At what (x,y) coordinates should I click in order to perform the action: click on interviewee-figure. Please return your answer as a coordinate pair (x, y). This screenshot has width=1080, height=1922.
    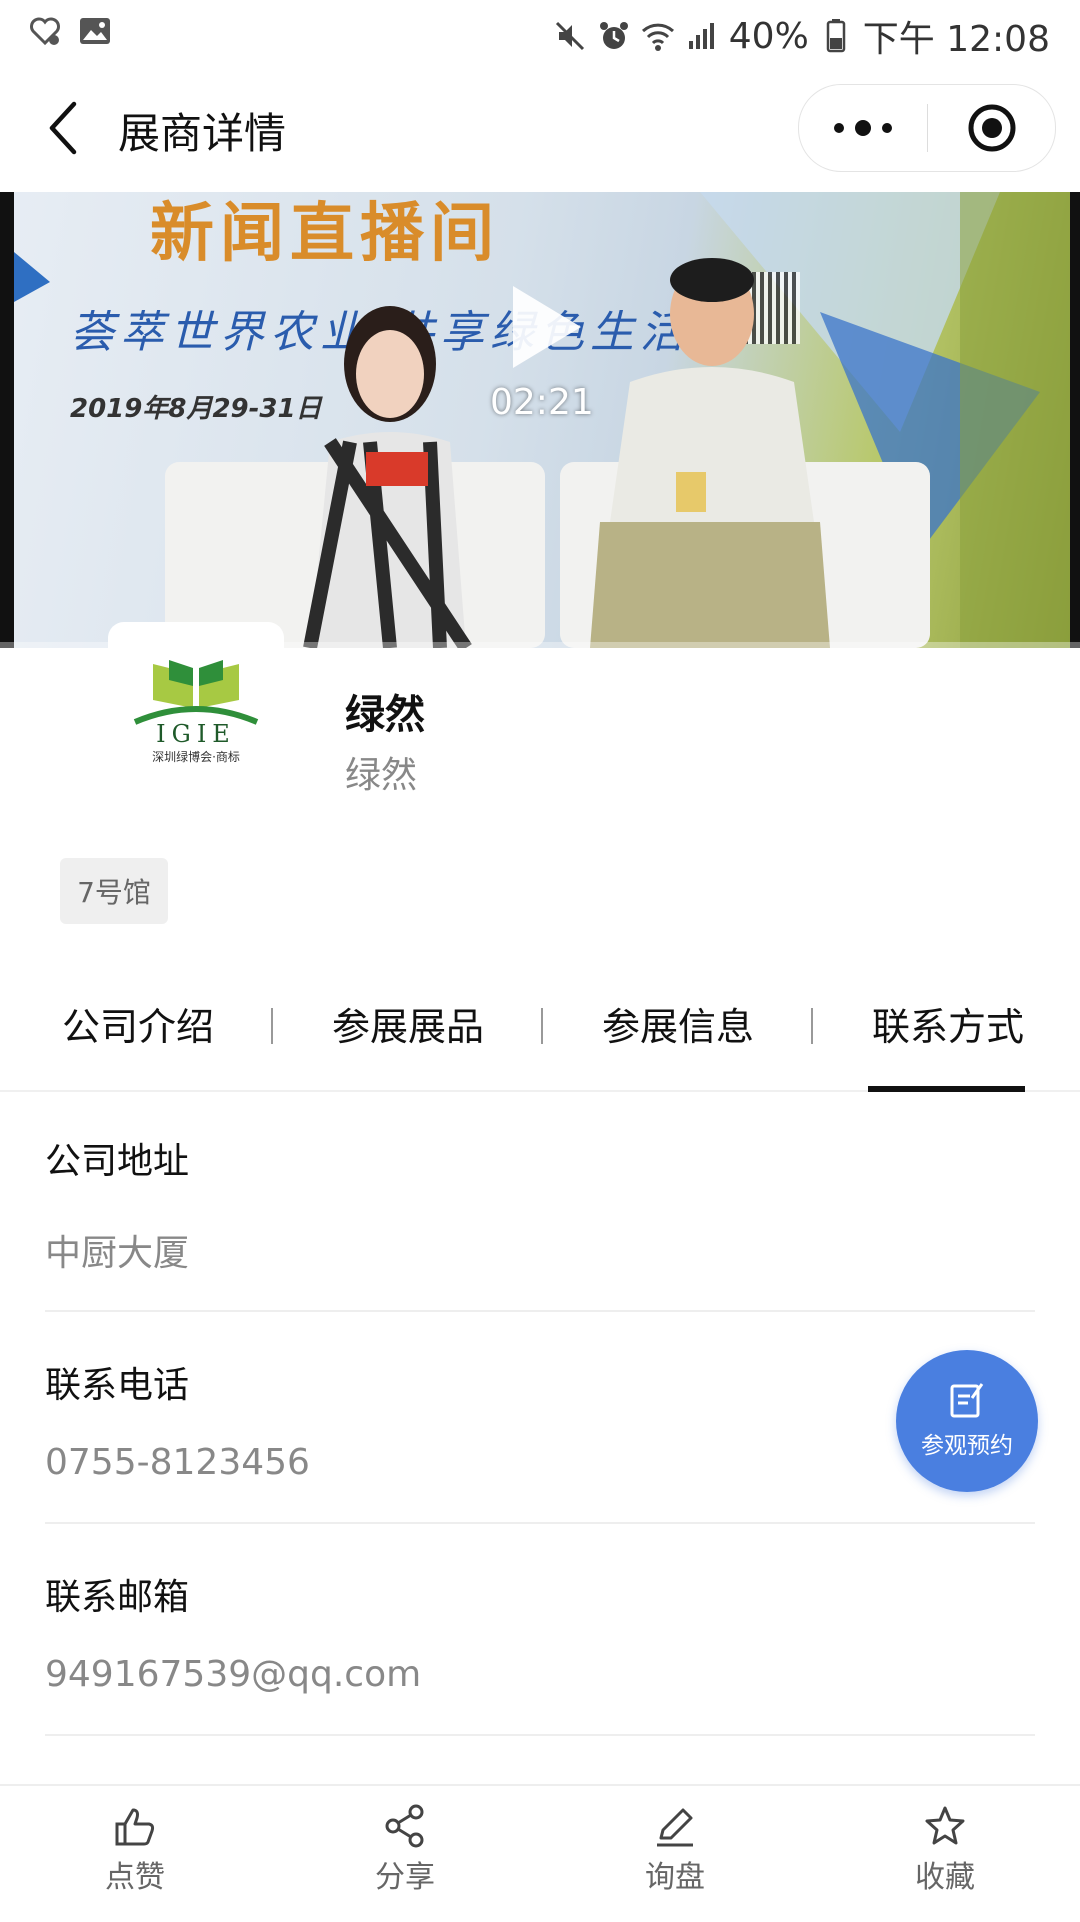
    Looking at the image, I should click on (710, 453).